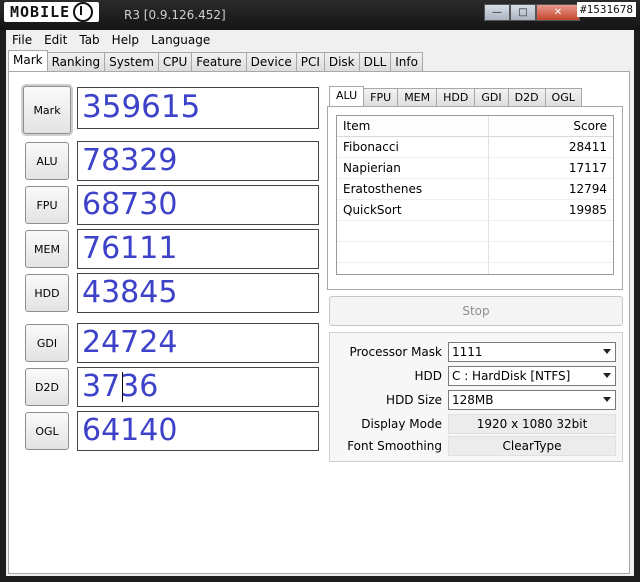  I want to click on hdd-row: HDD C : HardDisk [NTFS], so click(477, 376).